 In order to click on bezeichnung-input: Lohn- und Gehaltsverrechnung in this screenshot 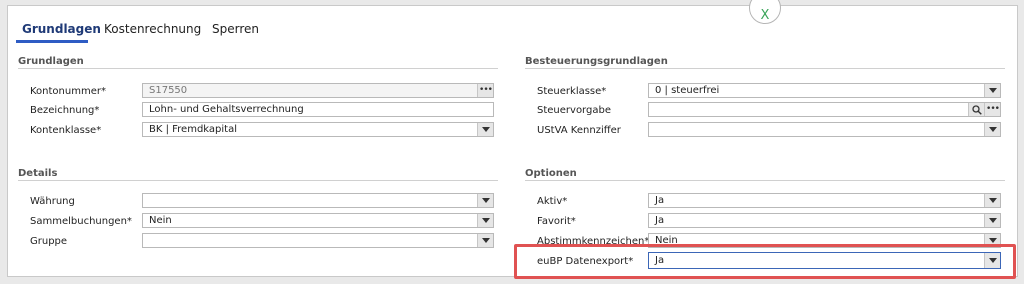, I will do `click(318, 109)`.